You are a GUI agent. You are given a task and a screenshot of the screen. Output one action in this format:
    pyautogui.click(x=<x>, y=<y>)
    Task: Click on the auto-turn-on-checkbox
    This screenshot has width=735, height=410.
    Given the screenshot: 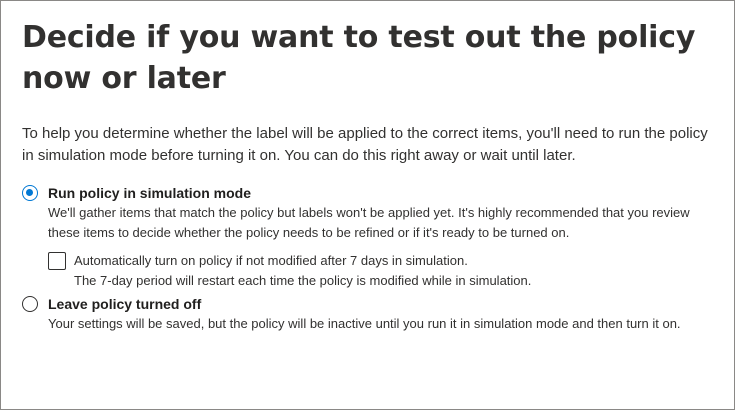 What is the action you would take?
    pyautogui.click(x=57, y=261)
    